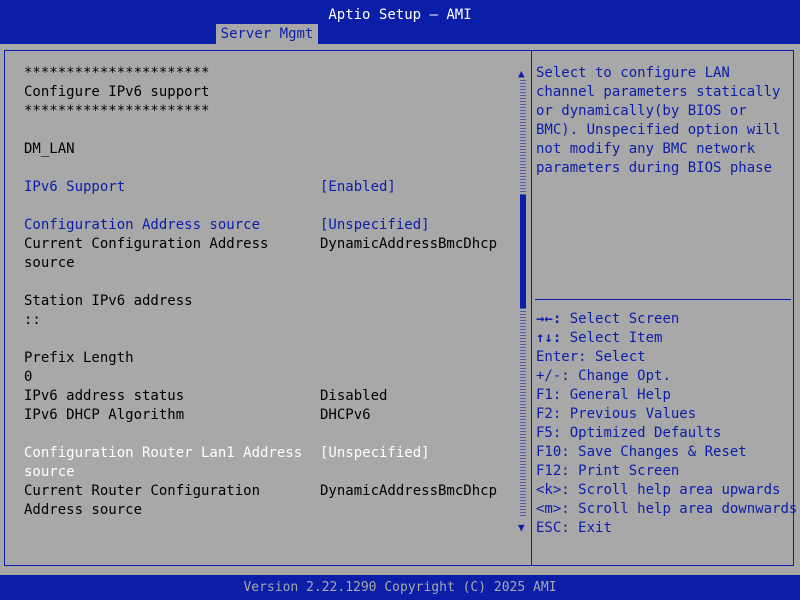 This screenshot has width=800, height=600. I want to click on key-hint: <m>: Scroll help area downwards, so click(666, 509).